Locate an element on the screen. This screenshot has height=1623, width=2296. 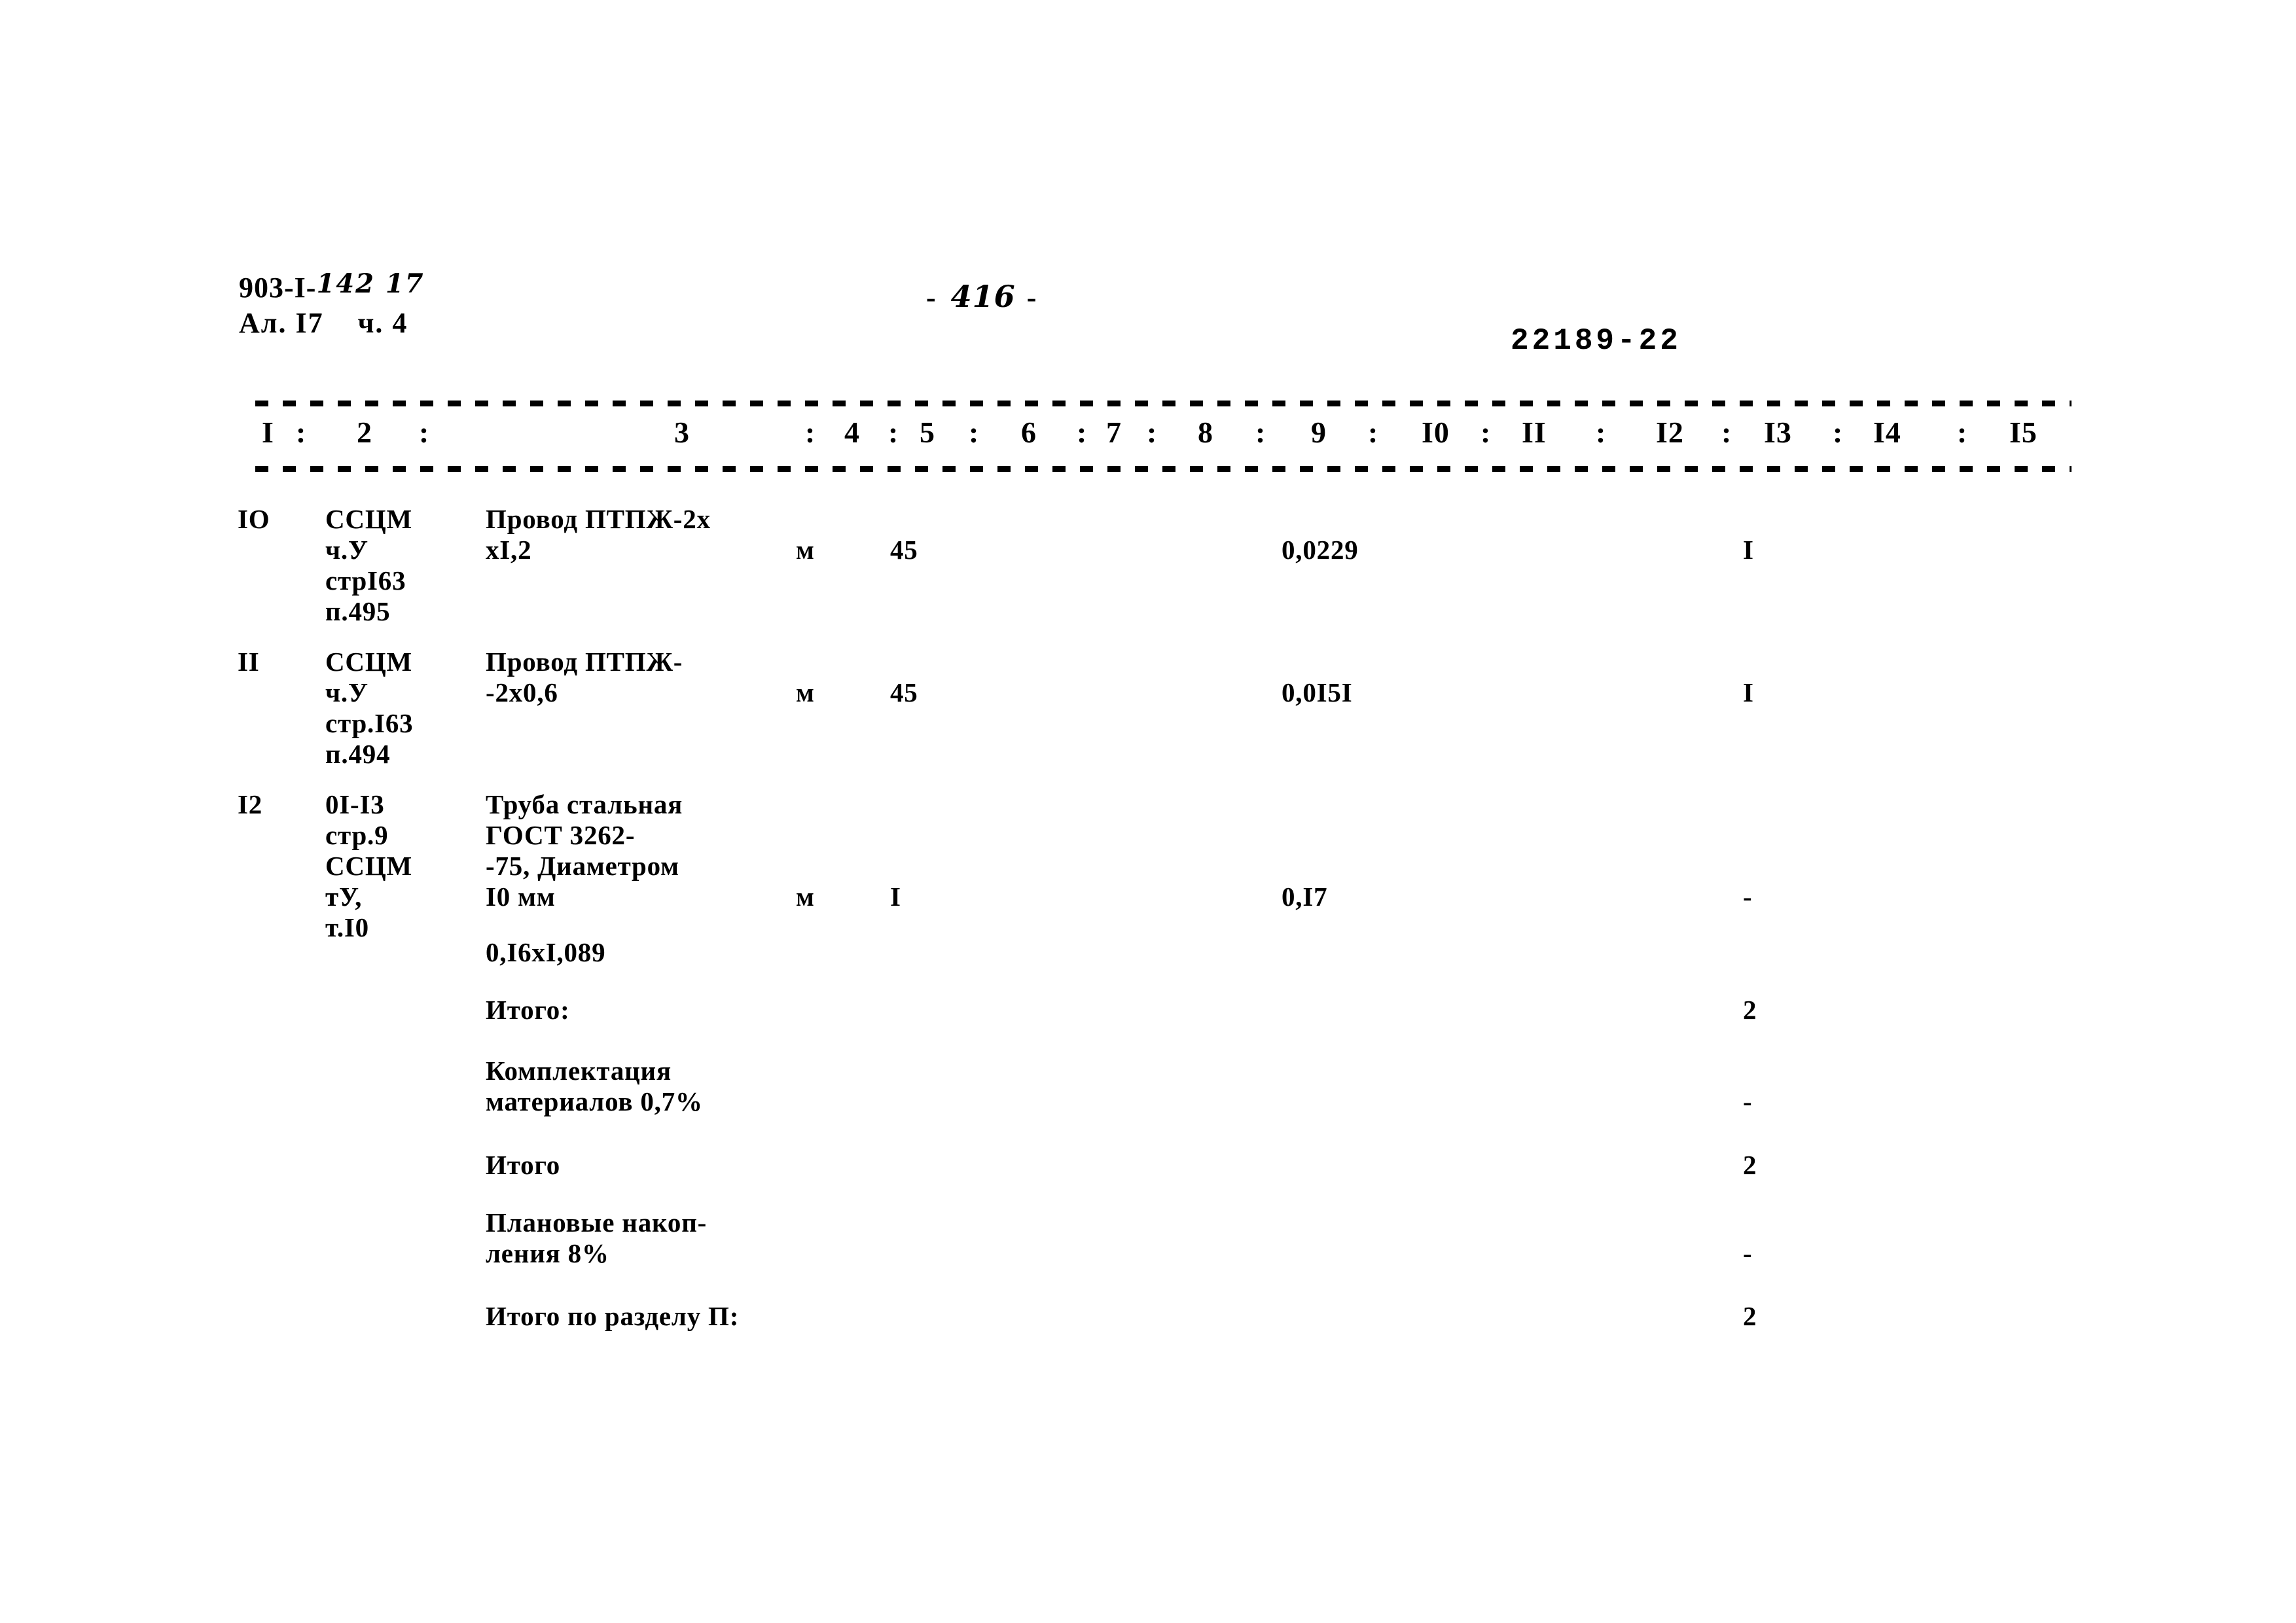
column-number-4: 4 is located at coordinates (852, 433).